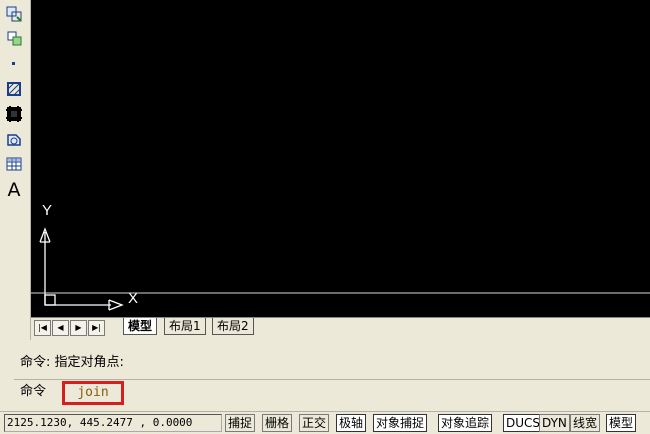 The height and width of the screenshot is (434, 650). Describe the element at coordinates (523, 423) in the screenshot. I see `ducs-toggle: DUCS` at that location.